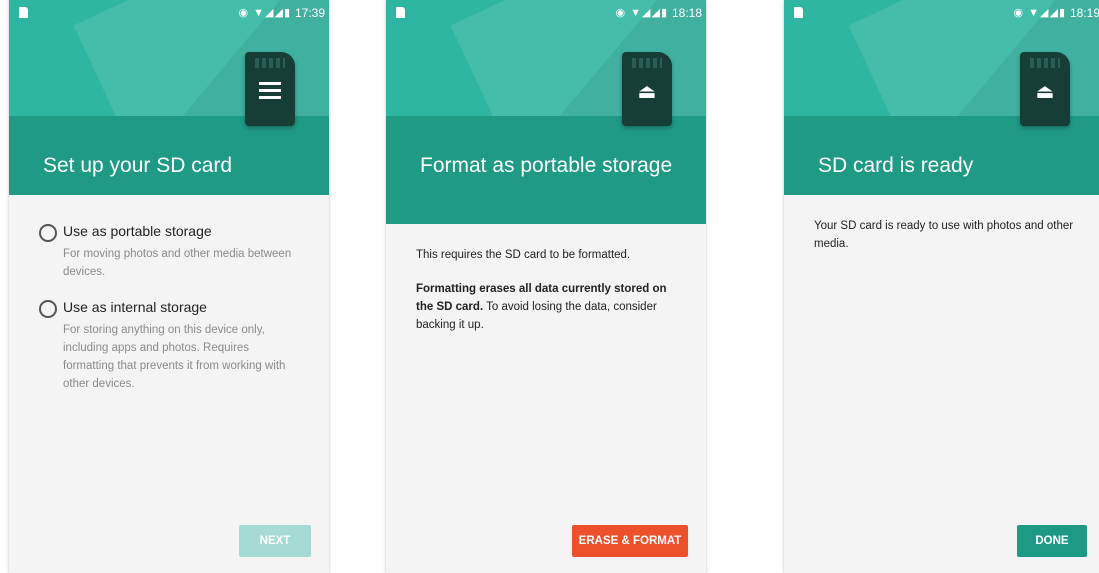  Describe the element at coordinates (686, 13) in the screenshot. I see `status-time: 18:18` at that location.